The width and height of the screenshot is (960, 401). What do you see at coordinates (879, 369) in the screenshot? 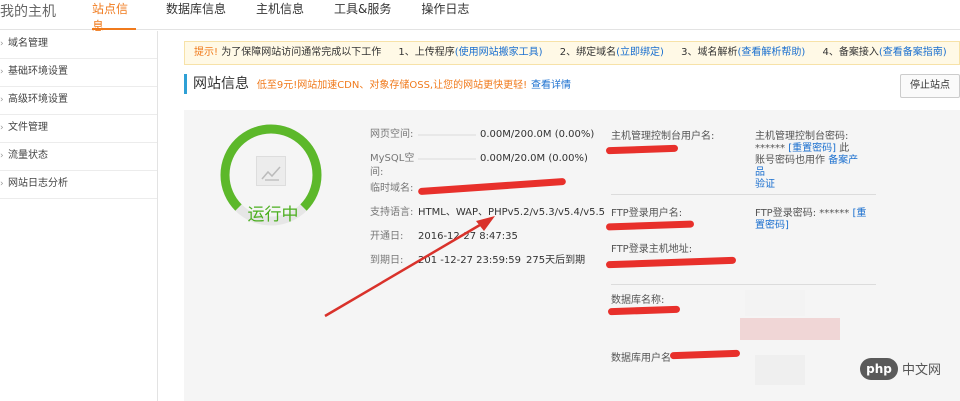
I see `watermark-badge: php` at bounding box center [879, 369].